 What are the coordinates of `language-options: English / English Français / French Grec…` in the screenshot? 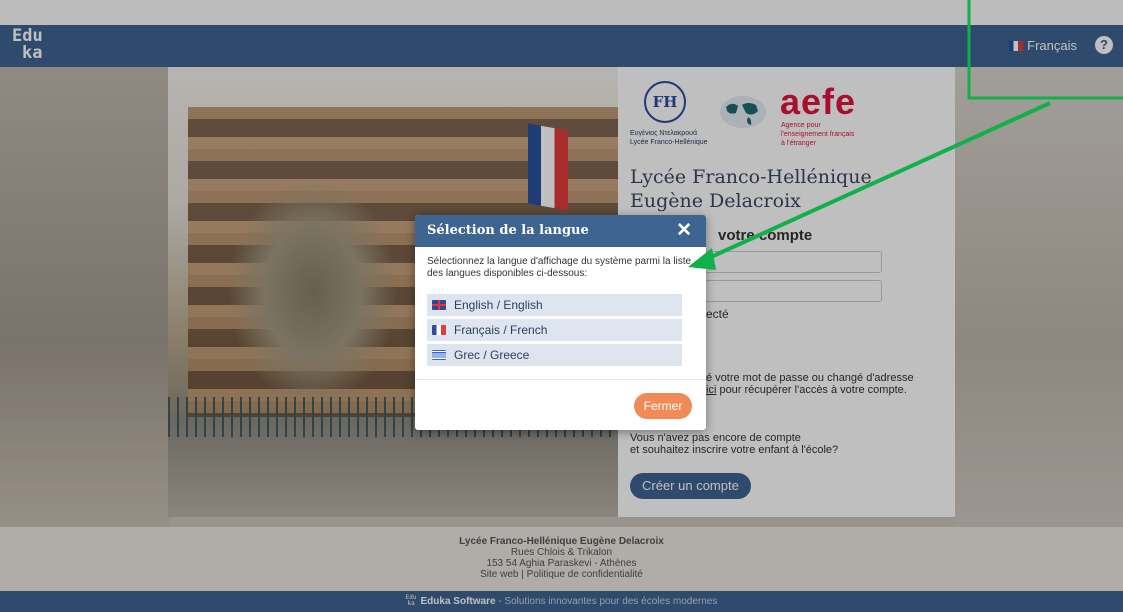 It's located at (554, 331).